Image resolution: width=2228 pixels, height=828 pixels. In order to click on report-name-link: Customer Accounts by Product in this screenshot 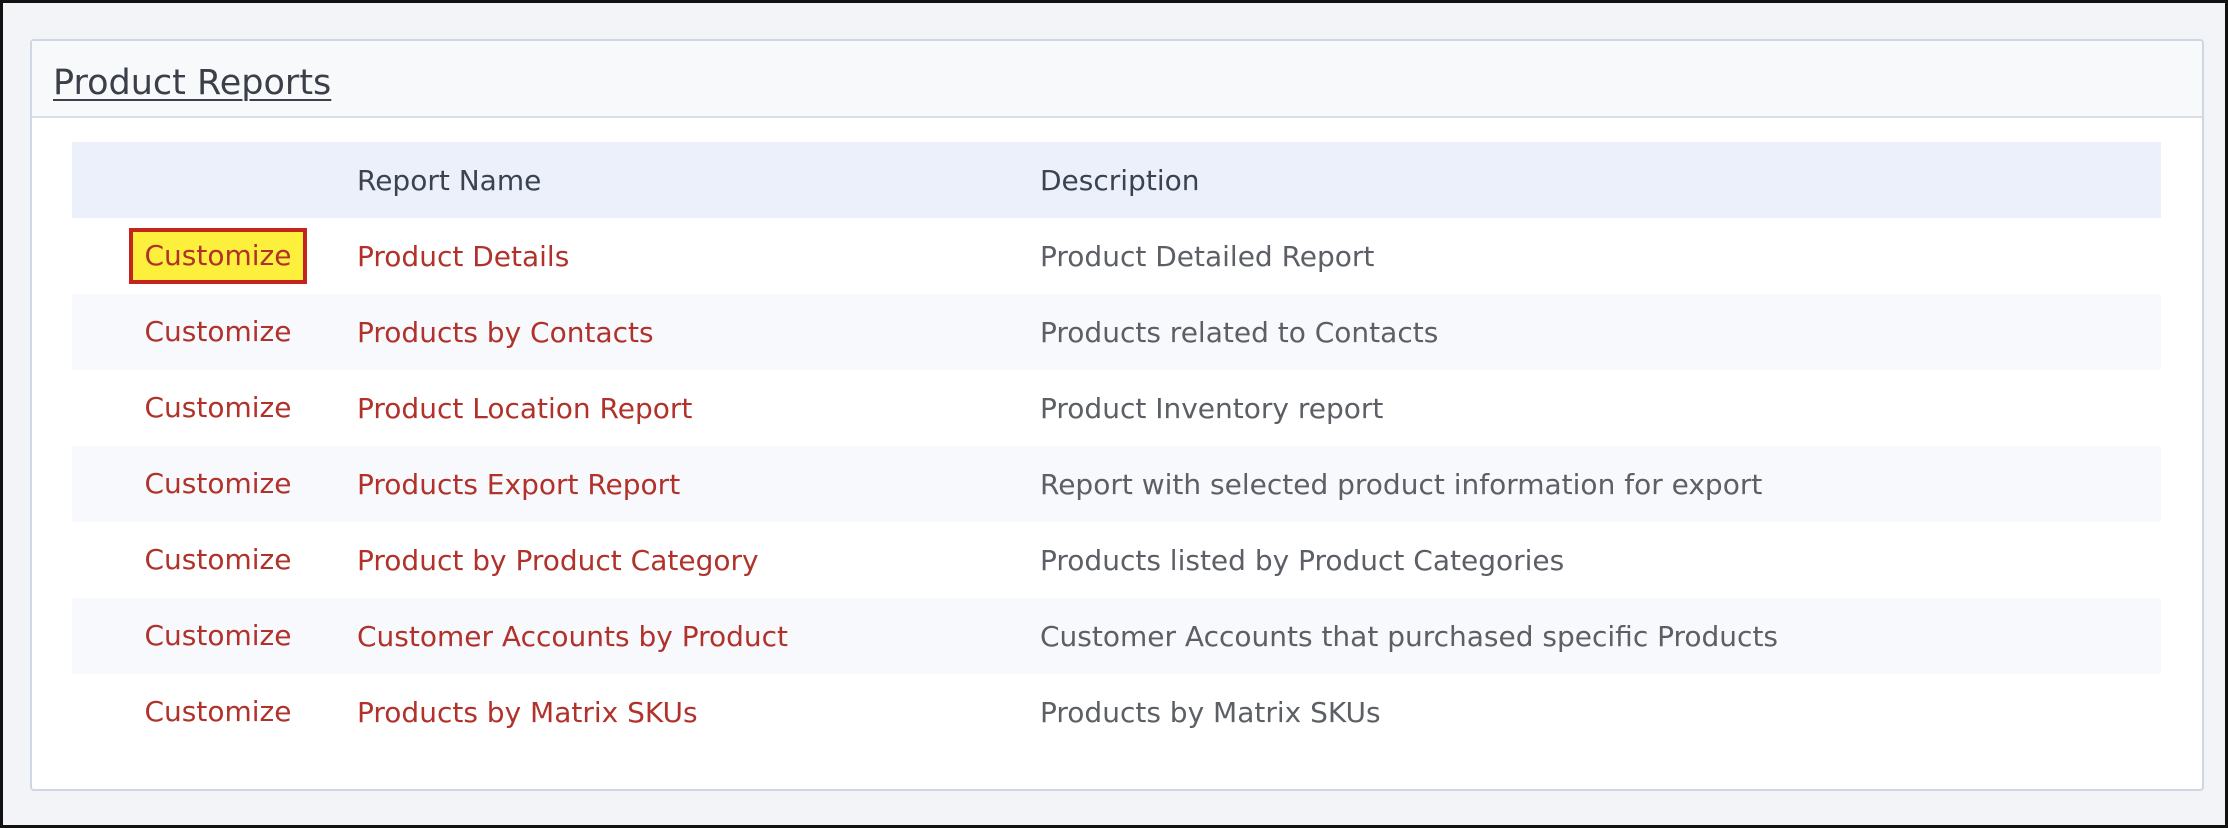, I will do `click(572, 636)`.